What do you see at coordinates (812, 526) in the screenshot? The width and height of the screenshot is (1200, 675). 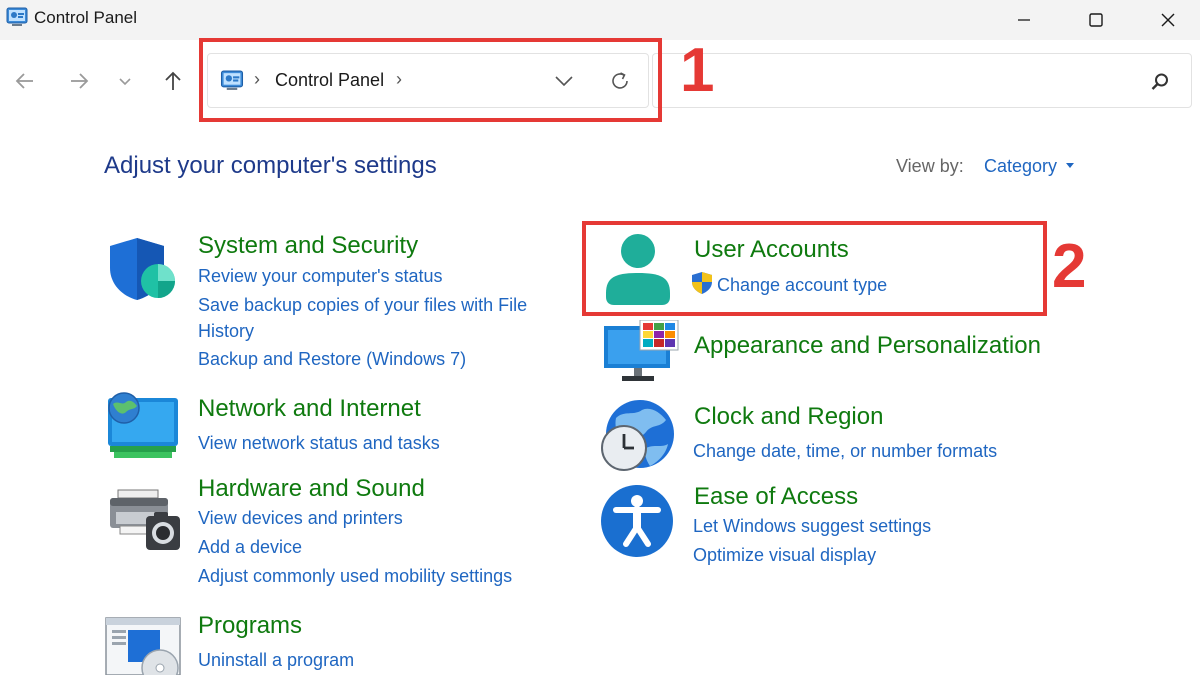 I see `link-let-windows-suggest-settings: Let Windows suggest settings` at bounding box center [812, 526].